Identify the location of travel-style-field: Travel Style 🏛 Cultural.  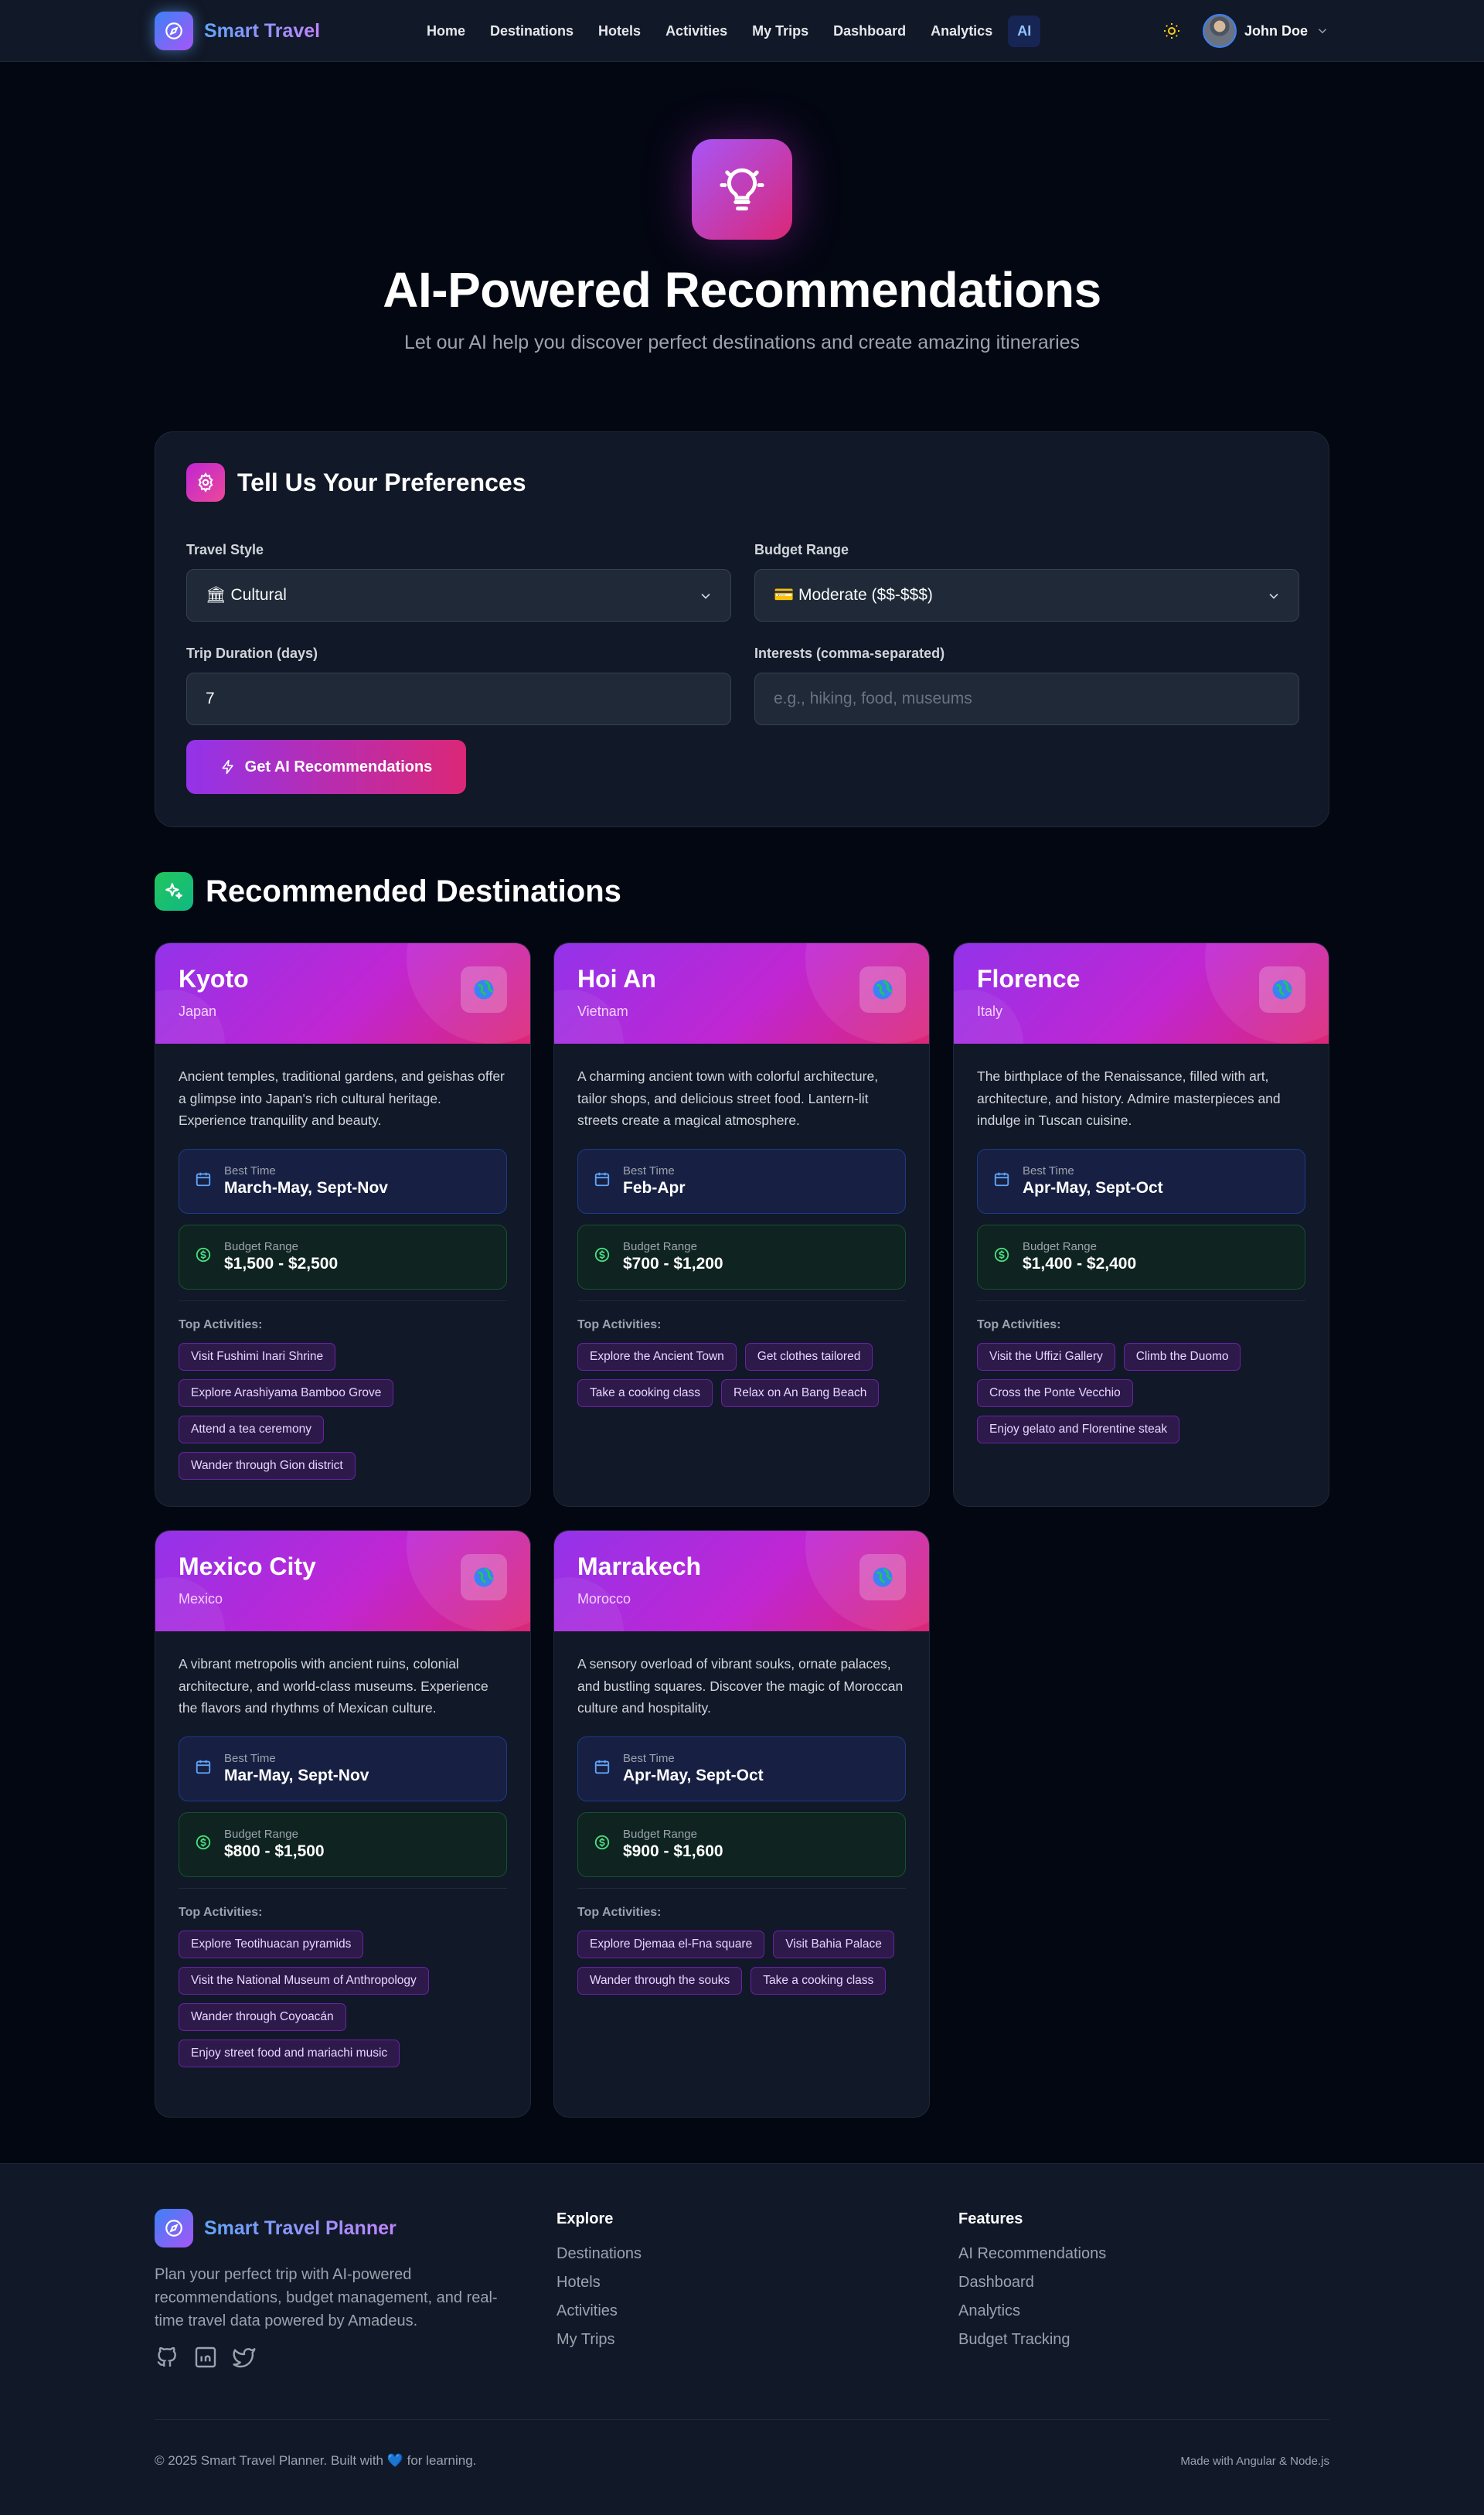
(458, 582).